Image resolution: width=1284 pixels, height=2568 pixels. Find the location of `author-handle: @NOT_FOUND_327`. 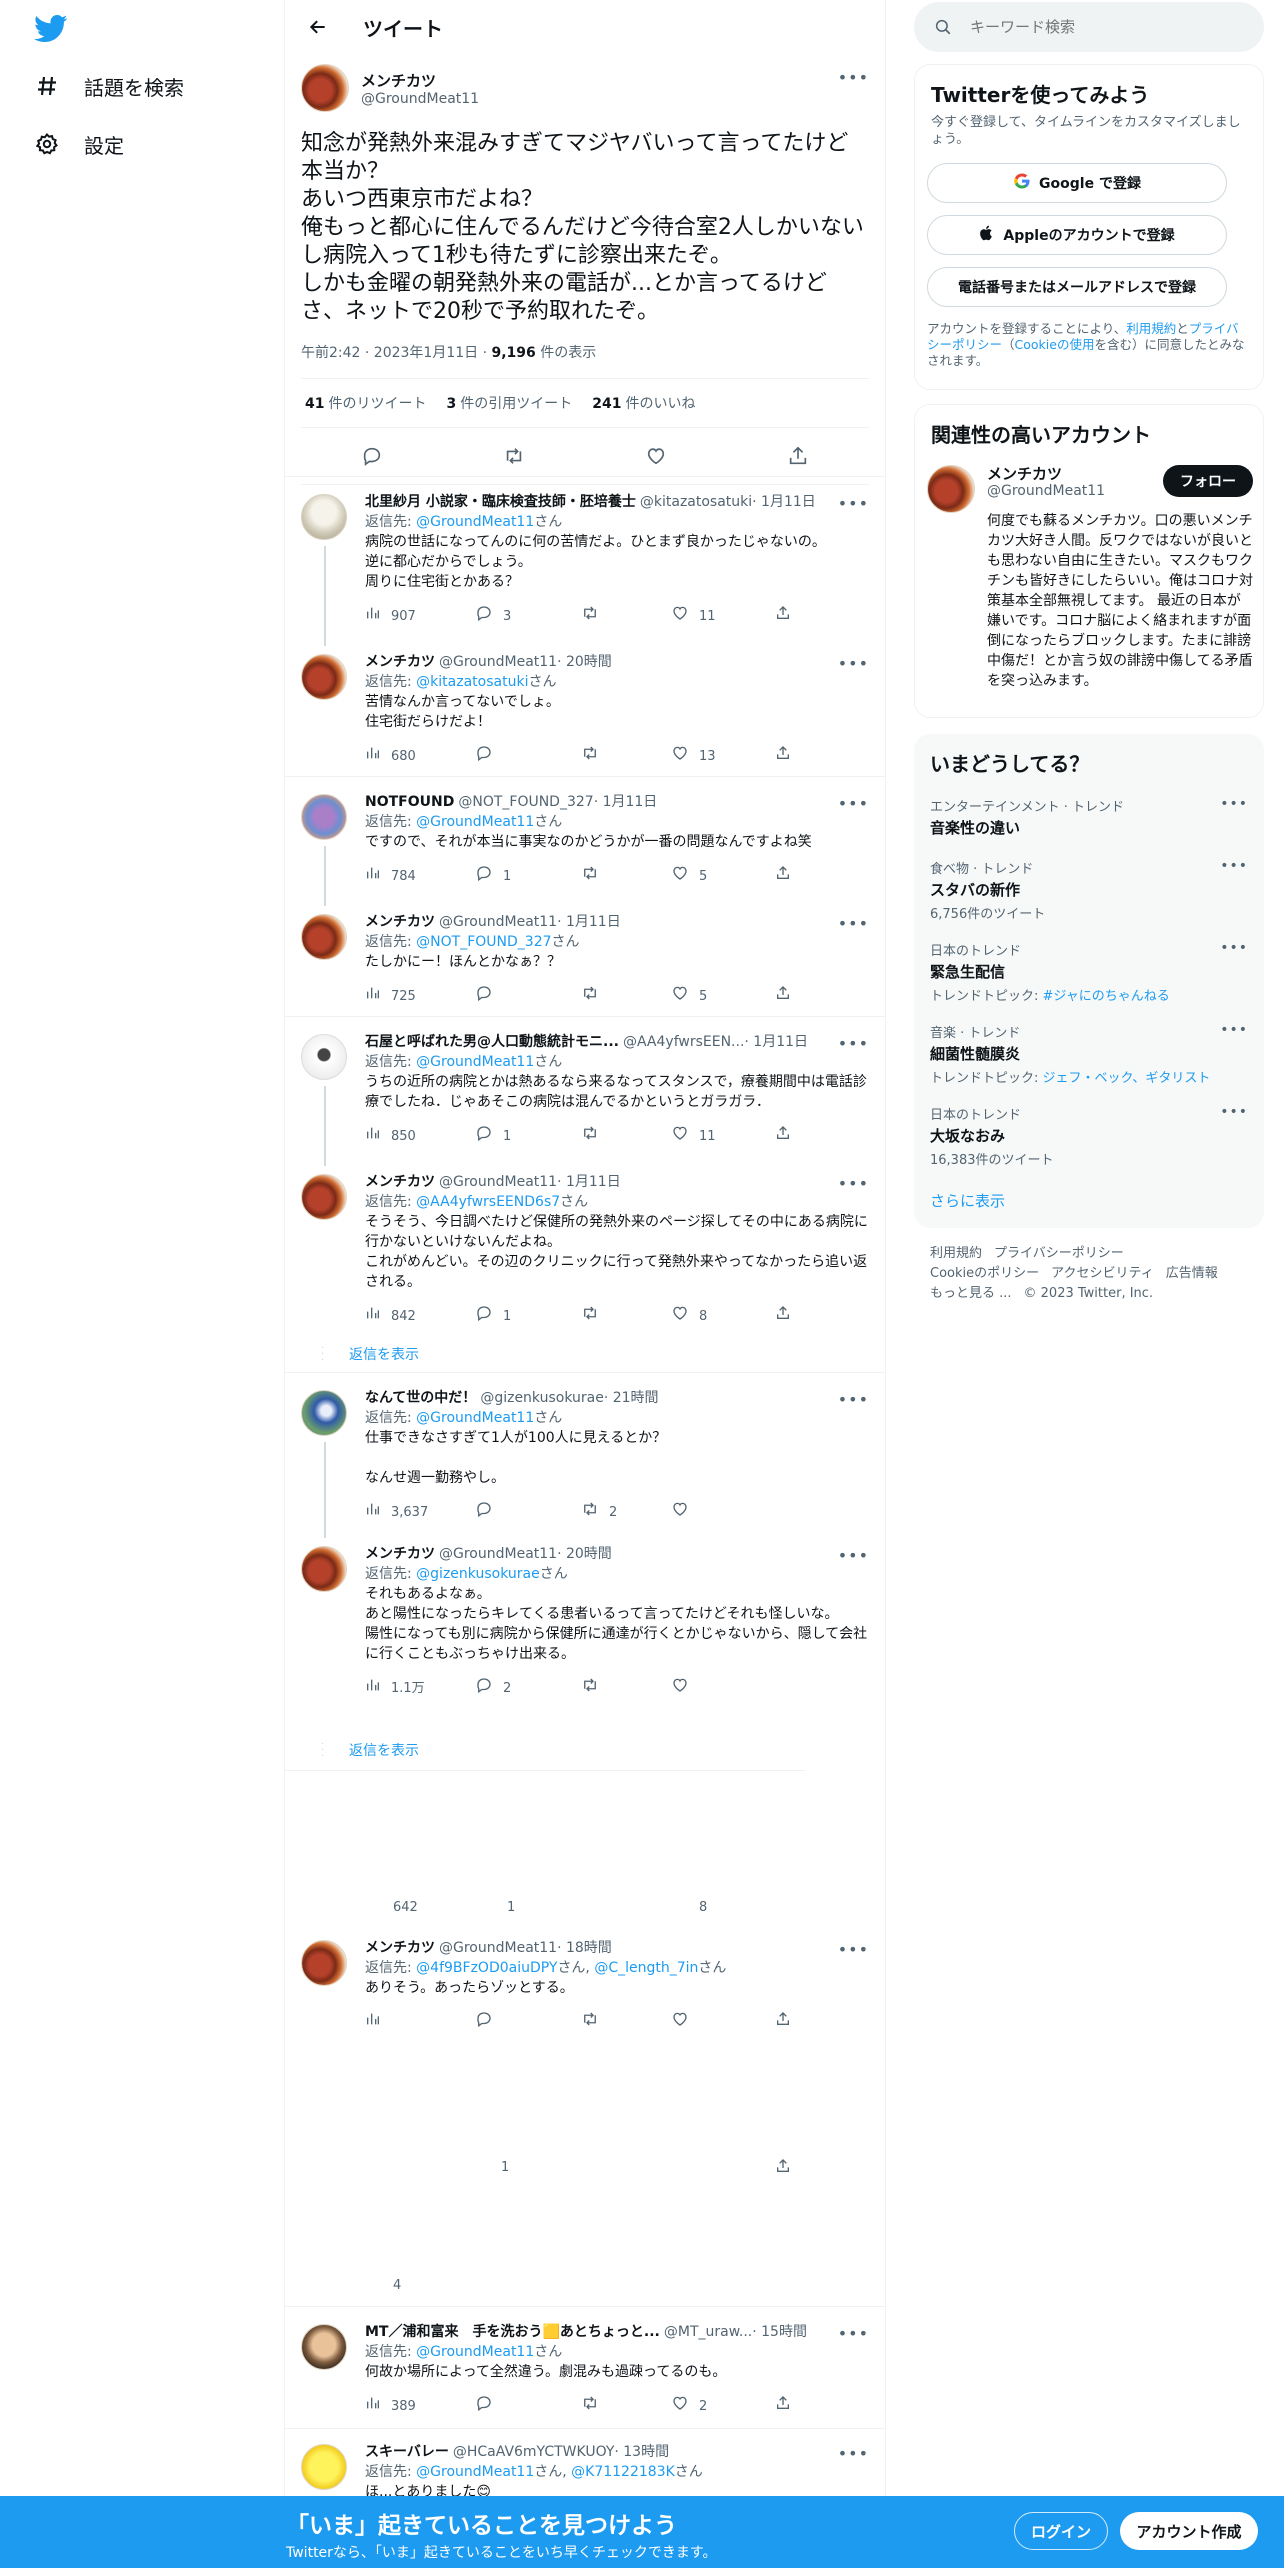

author-handle: @NOT_FOUND_327 is located at coordinates (525, 802).